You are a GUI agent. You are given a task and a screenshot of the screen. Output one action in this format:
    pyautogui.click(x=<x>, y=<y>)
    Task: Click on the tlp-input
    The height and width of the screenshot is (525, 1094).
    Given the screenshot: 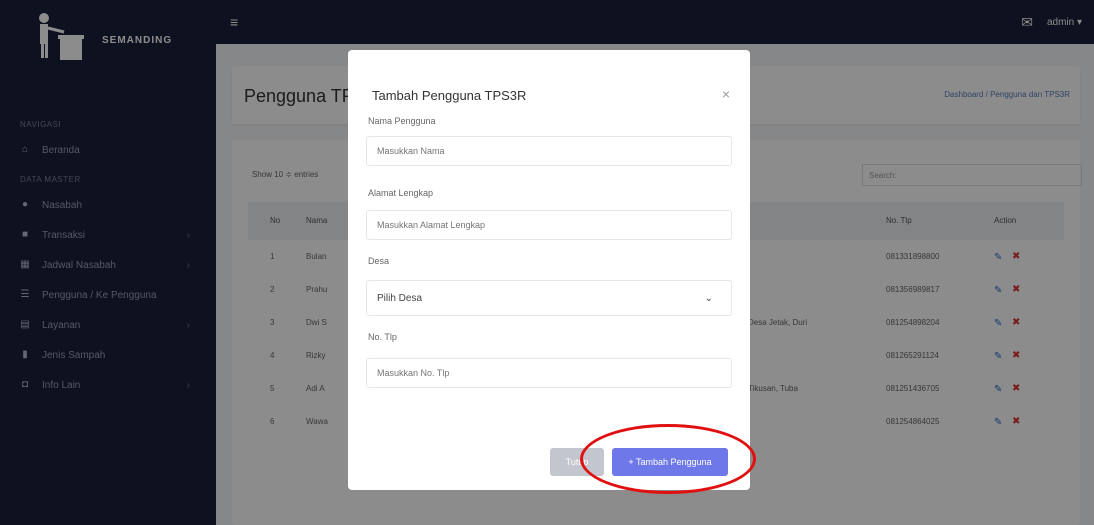 What is the action you would take?
    pyautogui.click(x=549, y=373)
    